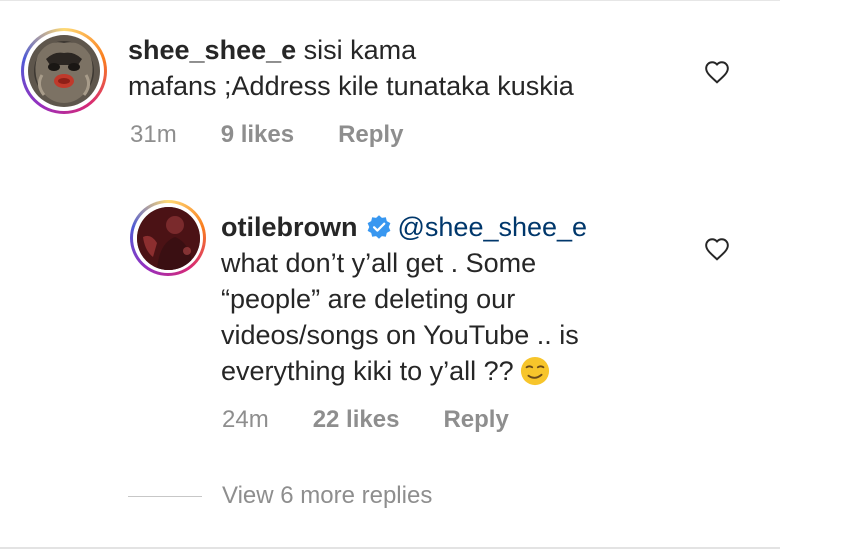 Image resolution: width=850 pixels, height=553 pixels. Describe the element at coordinates (368, 299) in the screenshot. I see `reply-text-line: “people” are deleting our` at that location.